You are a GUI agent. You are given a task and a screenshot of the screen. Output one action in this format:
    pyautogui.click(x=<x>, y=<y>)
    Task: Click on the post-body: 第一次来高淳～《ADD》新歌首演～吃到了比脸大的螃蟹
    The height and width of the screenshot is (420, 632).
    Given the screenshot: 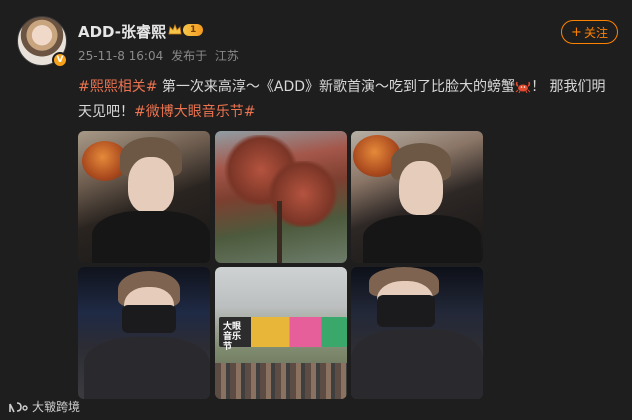 What is the action you would take?
    pyautogui.click(x=336, y=87)
    